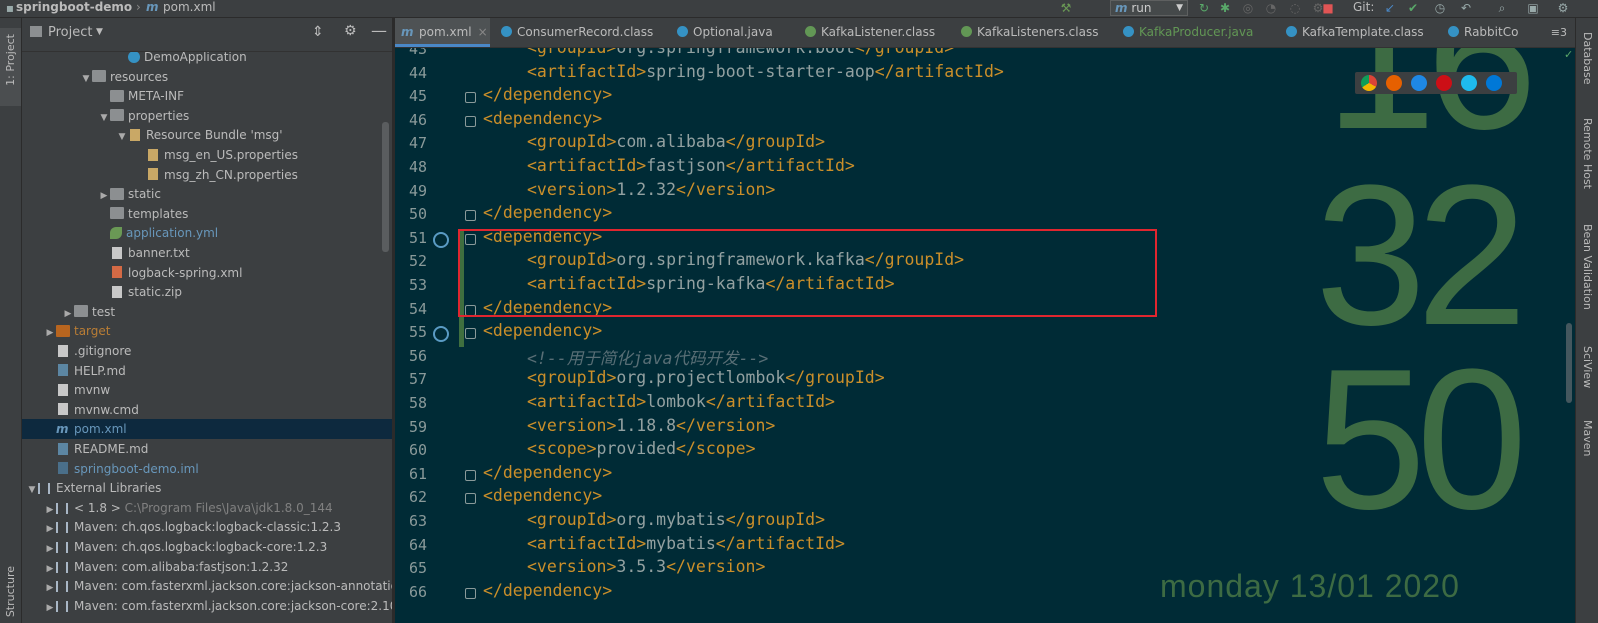 This screenshot has width=1598, height=623. Describe the element at coordinates (1200, 32) in the screenshot. I see `tab-kafkaproducer-java: KafkaProducer.java` at that location.